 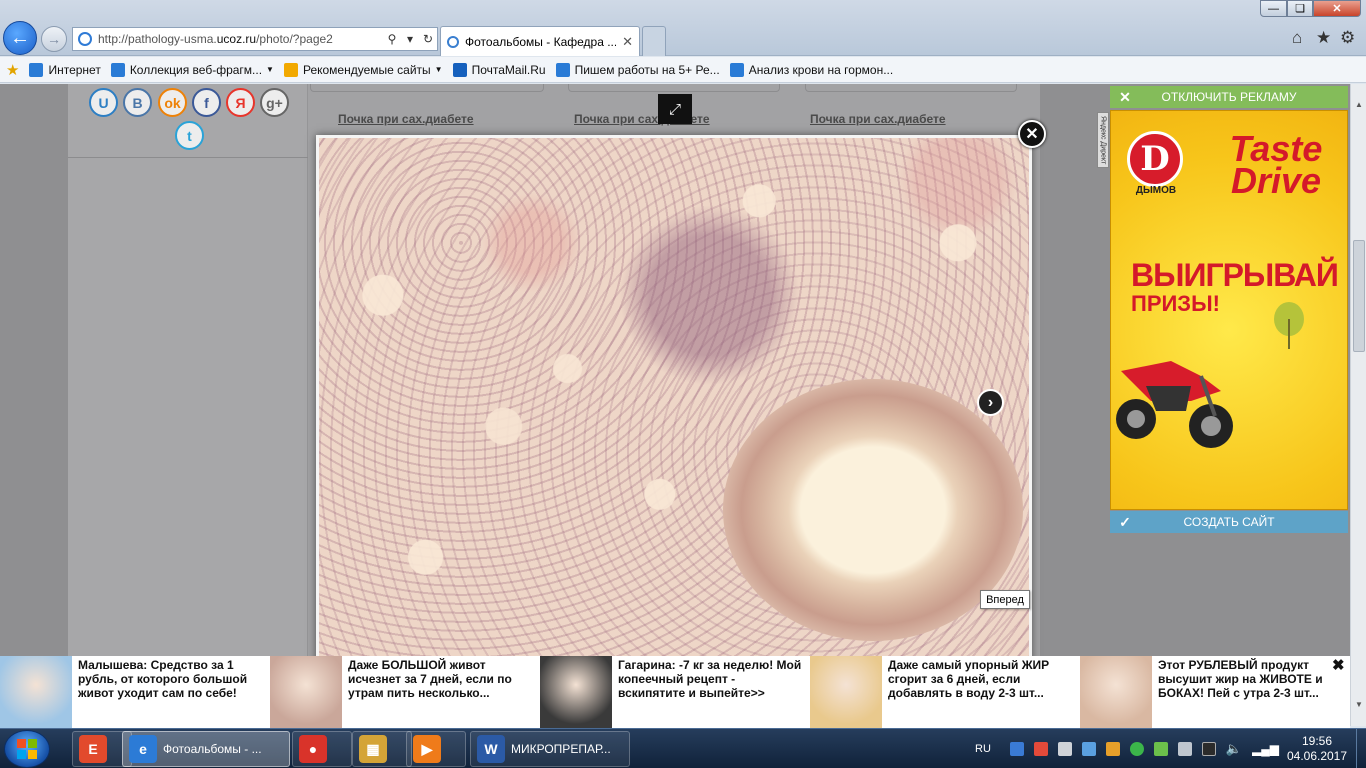 I want to click on magnifier-icon: ⚲, so click(x=392, y=39).